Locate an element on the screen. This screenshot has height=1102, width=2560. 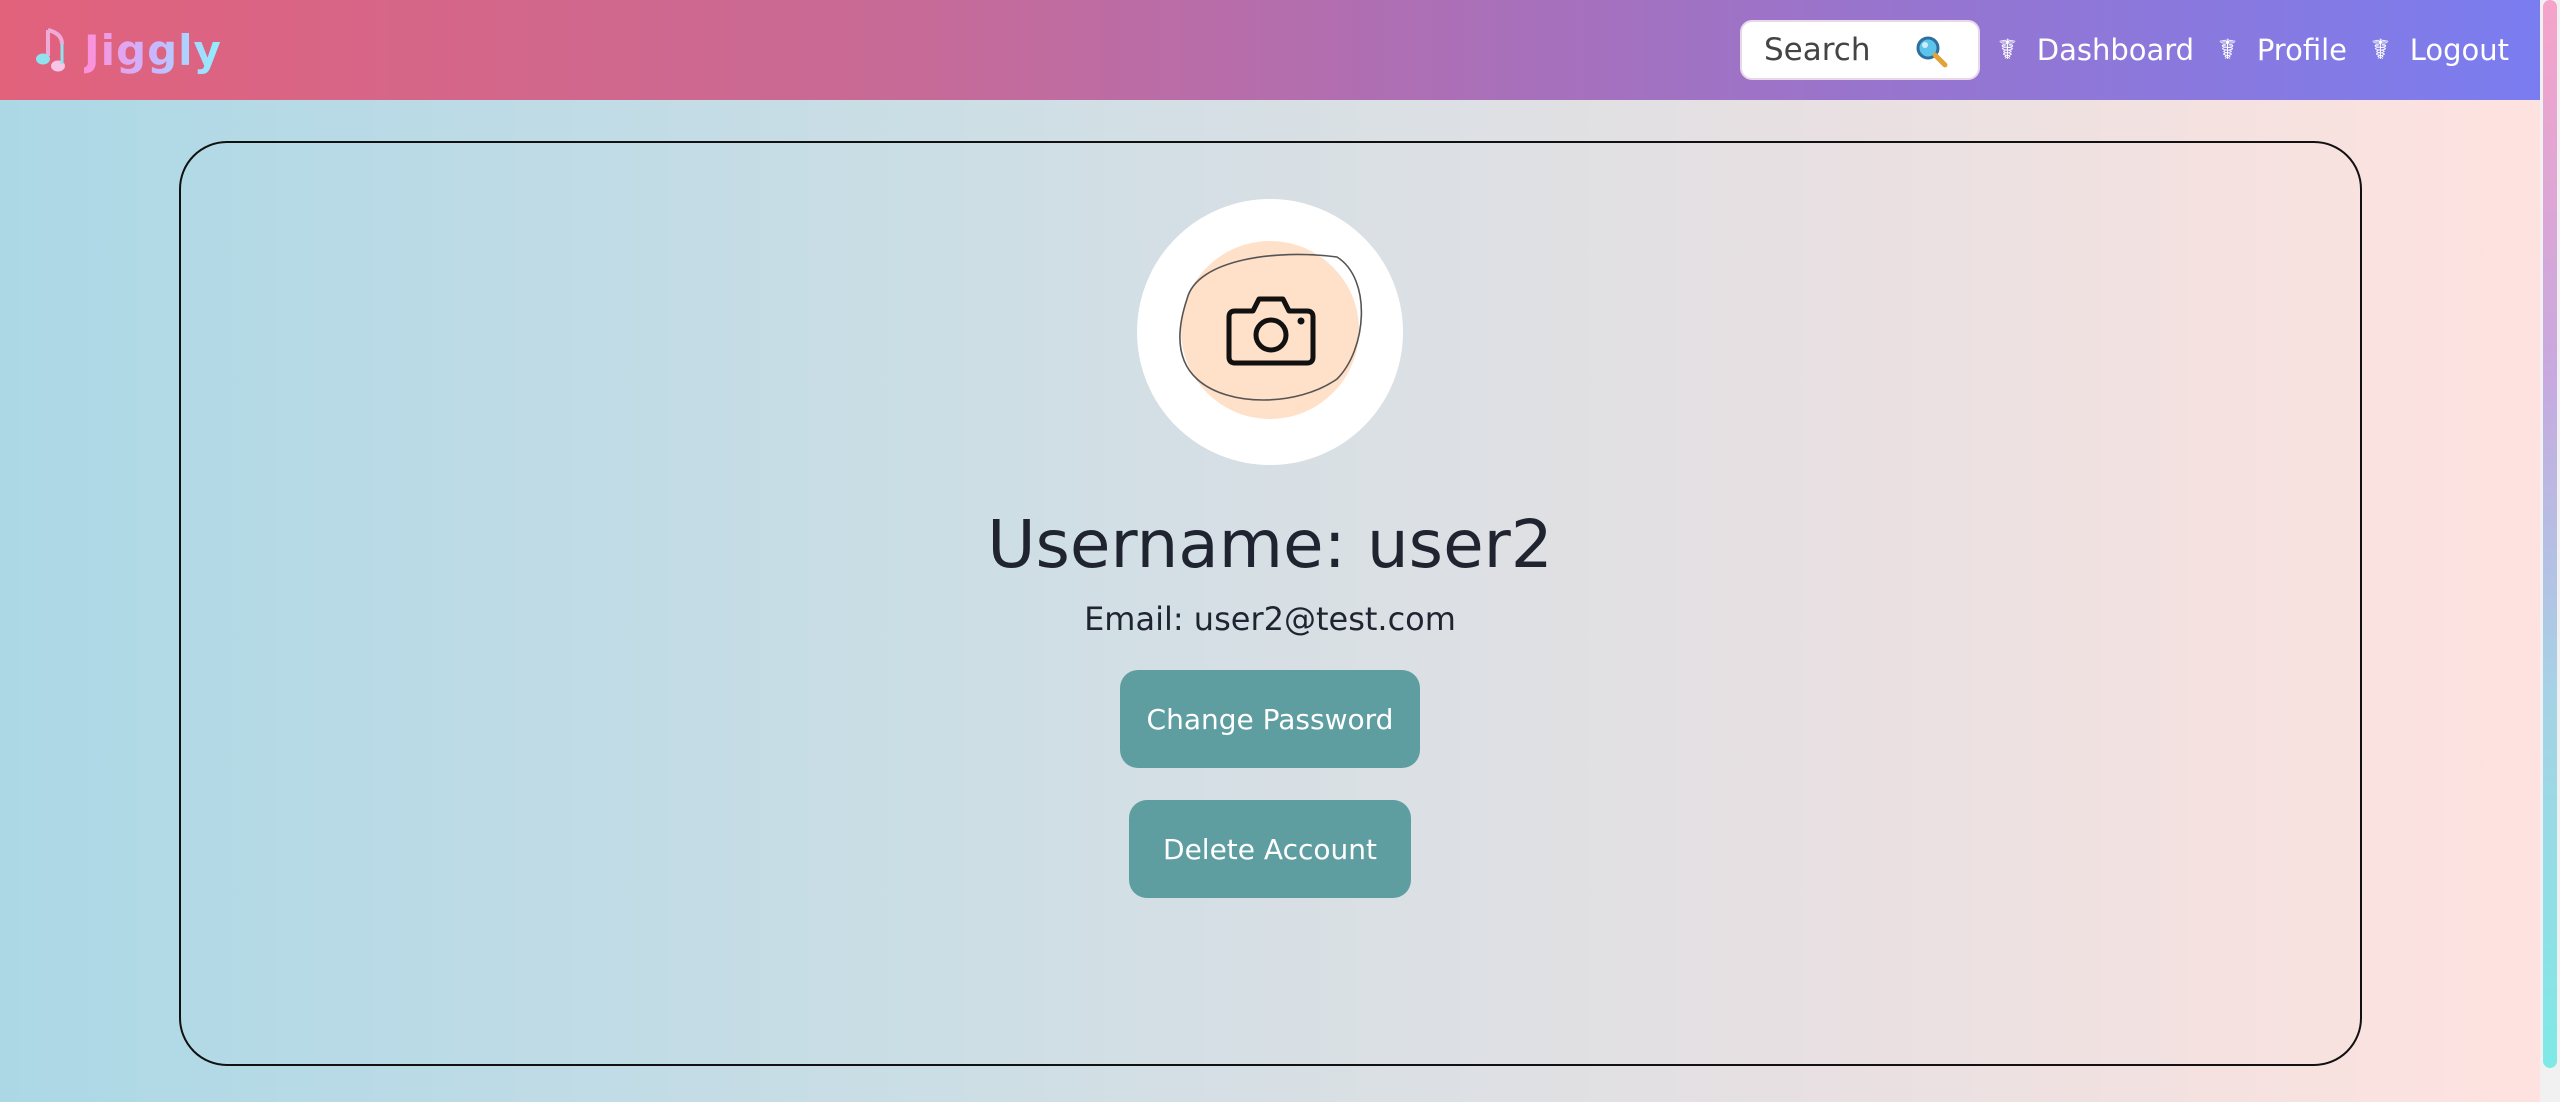
nav-links: ☤ Dashboard ☤ Profile ☤ Logout is located at coordinates (2253, 50).